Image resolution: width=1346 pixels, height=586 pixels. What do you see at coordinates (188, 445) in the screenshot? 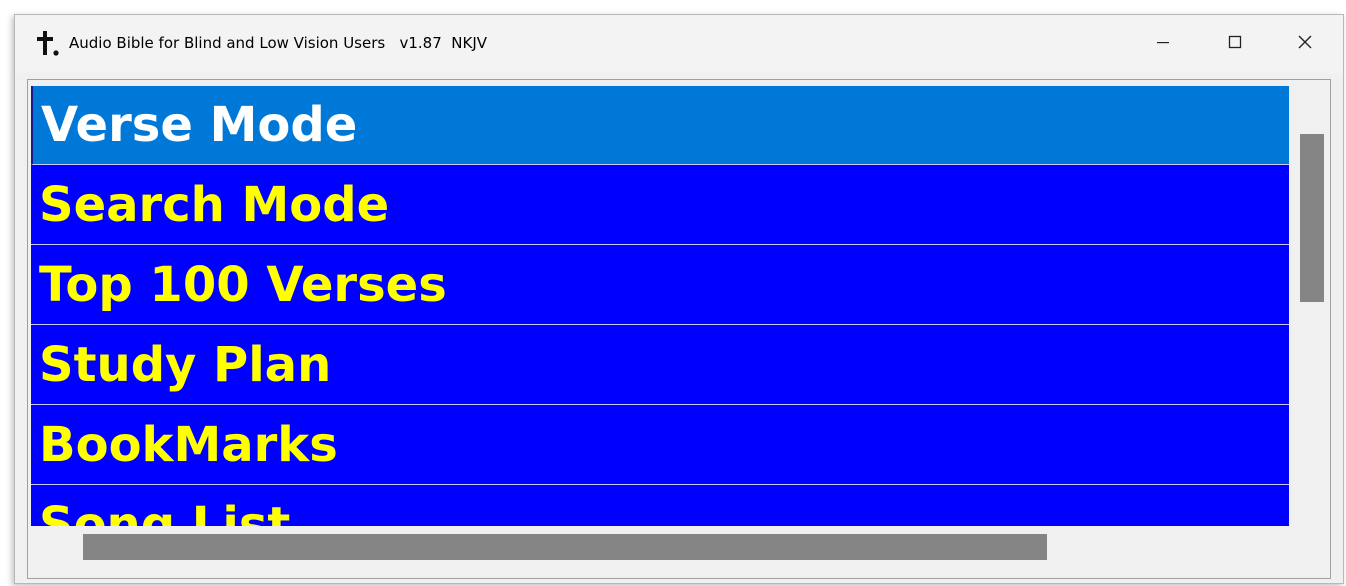
I see `list-item-label: BookMarks` at bounding box center [188, 445].